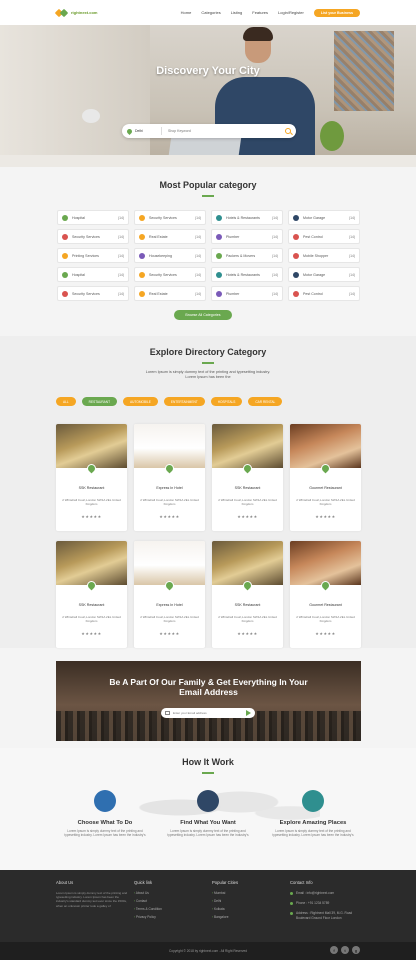  Describe the element at coordinates (140, 401) in the screenshot. I see `filter-automobile: AUTOMOBILE` at that location.